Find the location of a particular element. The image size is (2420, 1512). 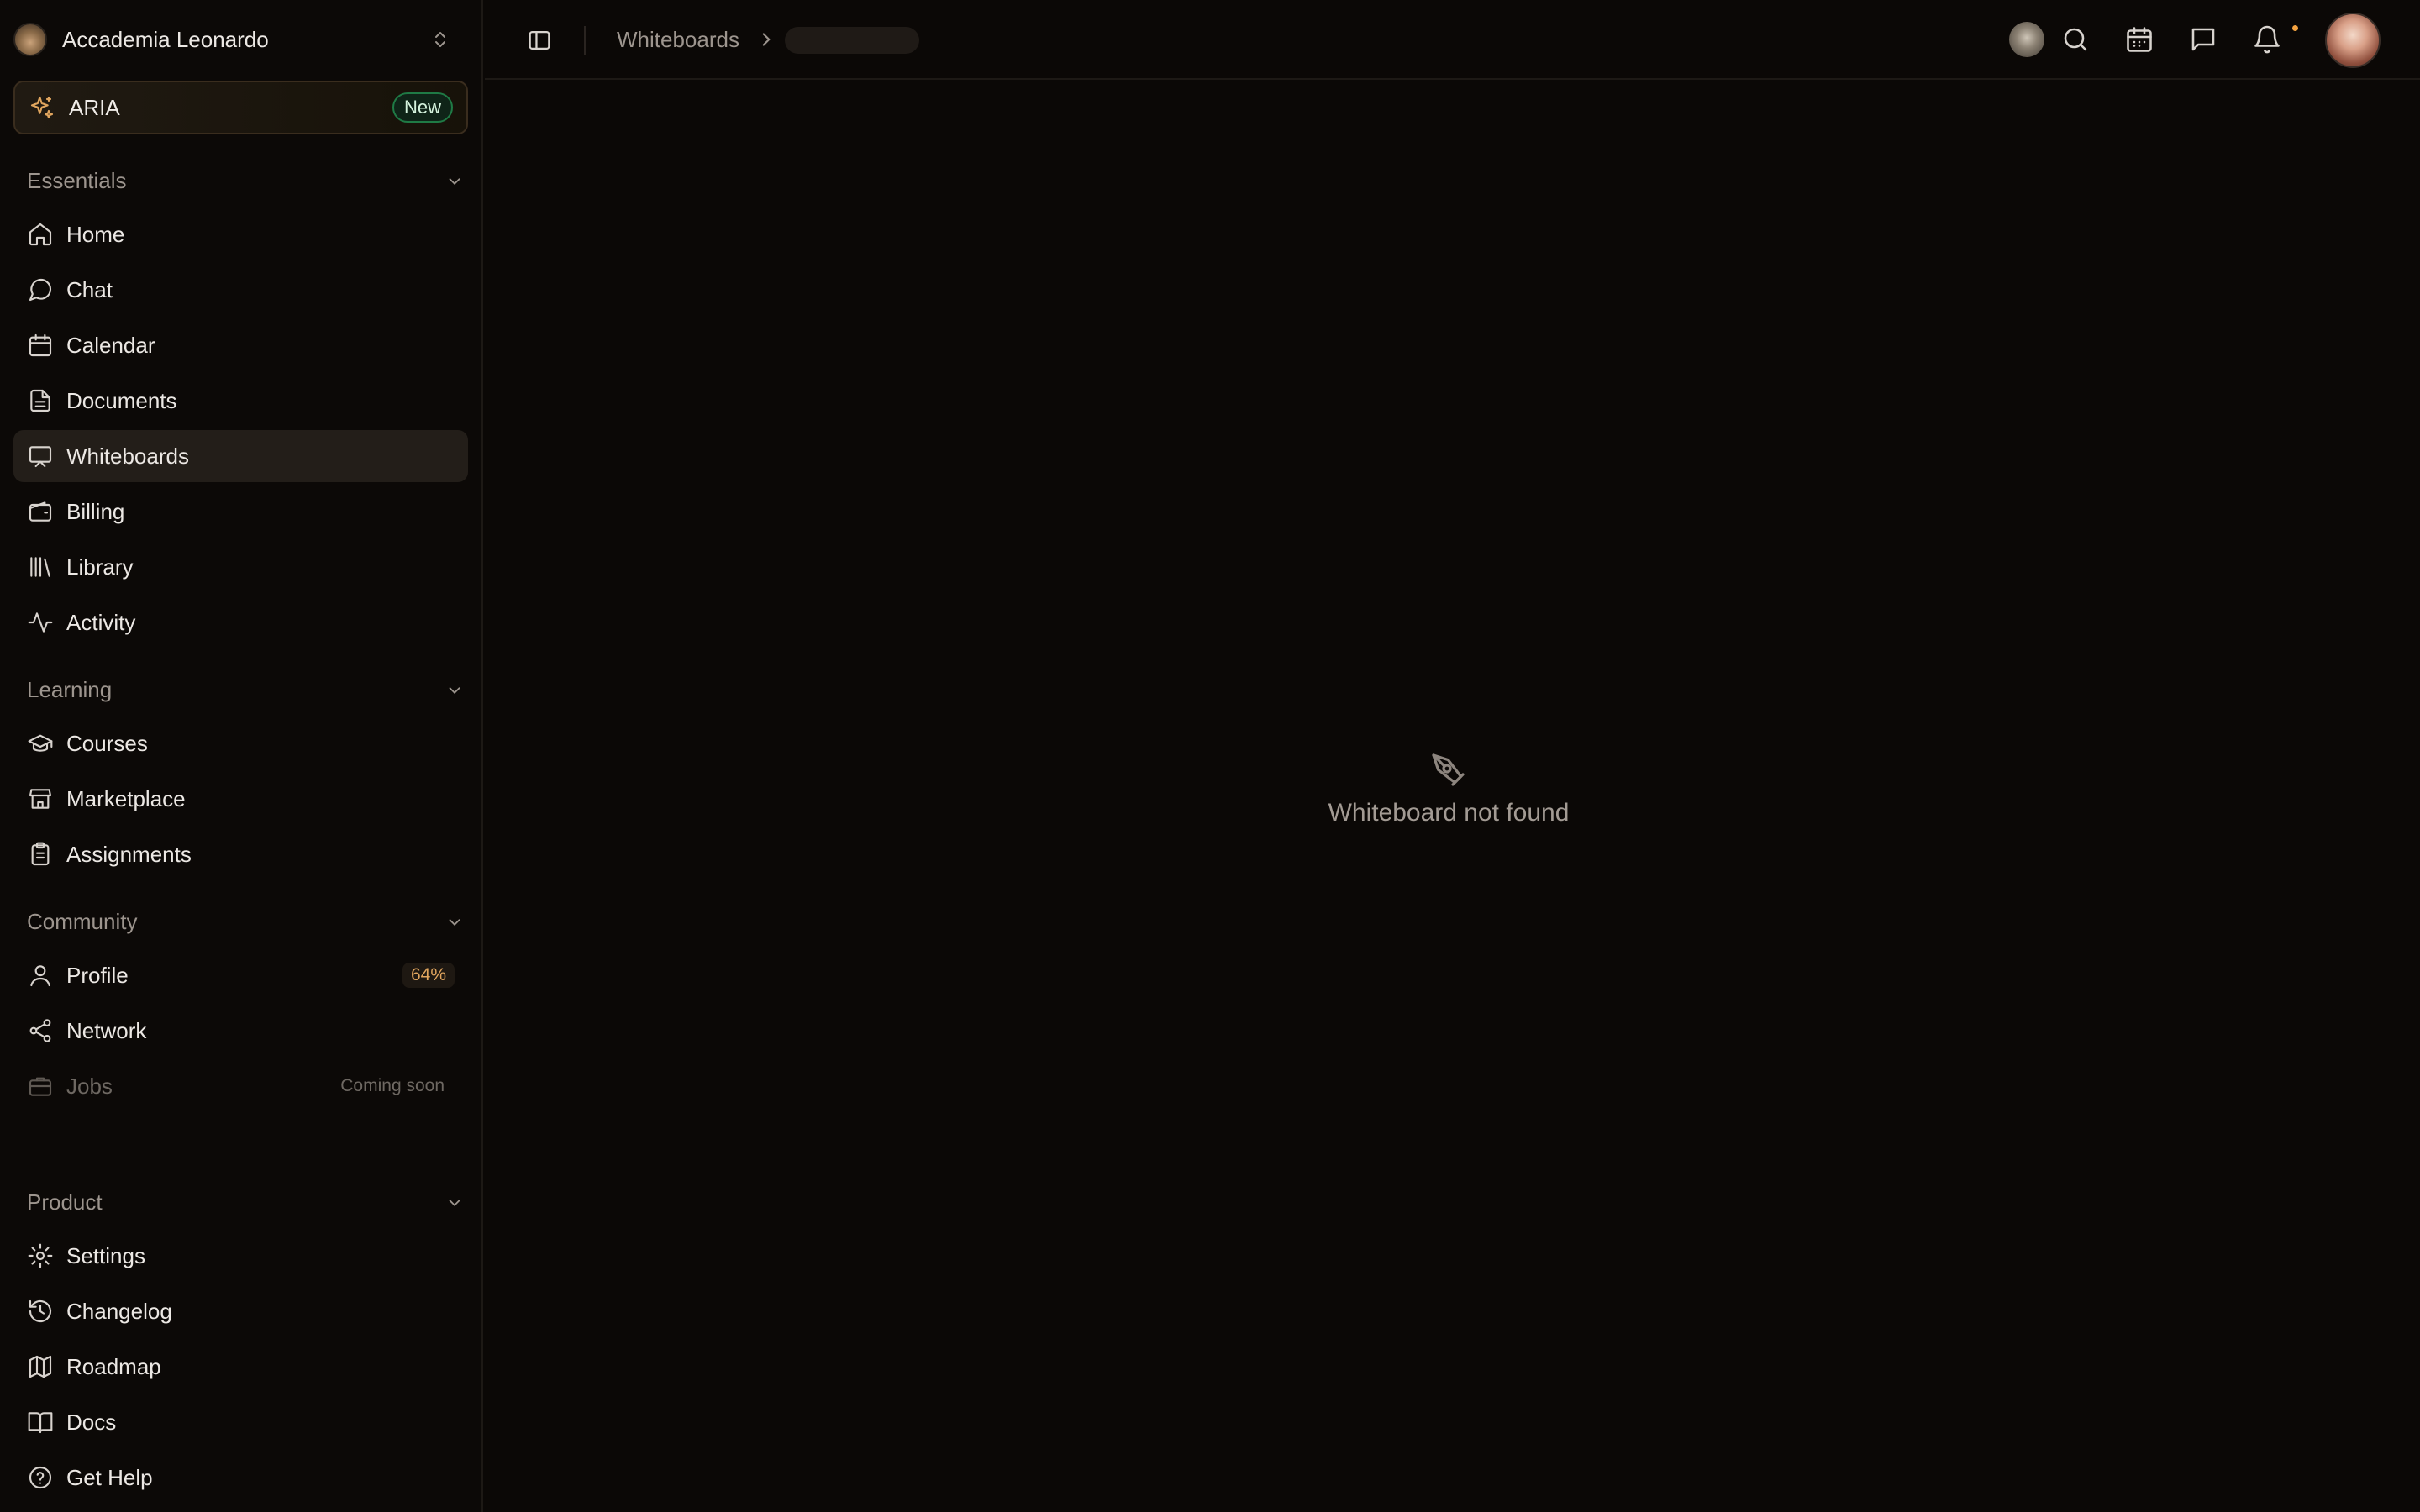

org-logo is located at coordinates (30, 39).